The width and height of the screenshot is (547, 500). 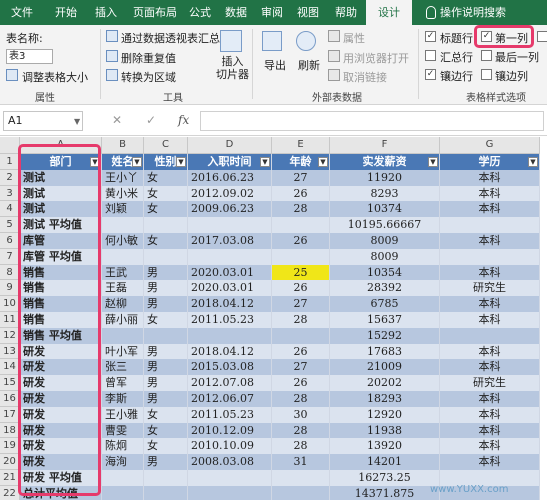 I want to click on row-header-15: 15, so click(x=10, y=383).